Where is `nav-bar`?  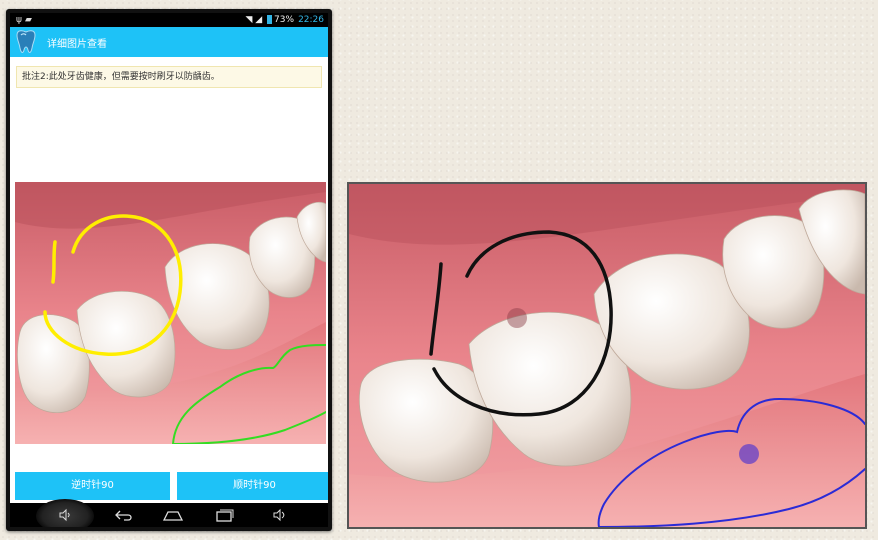
nav-bar is located at coordinates (169, 513).